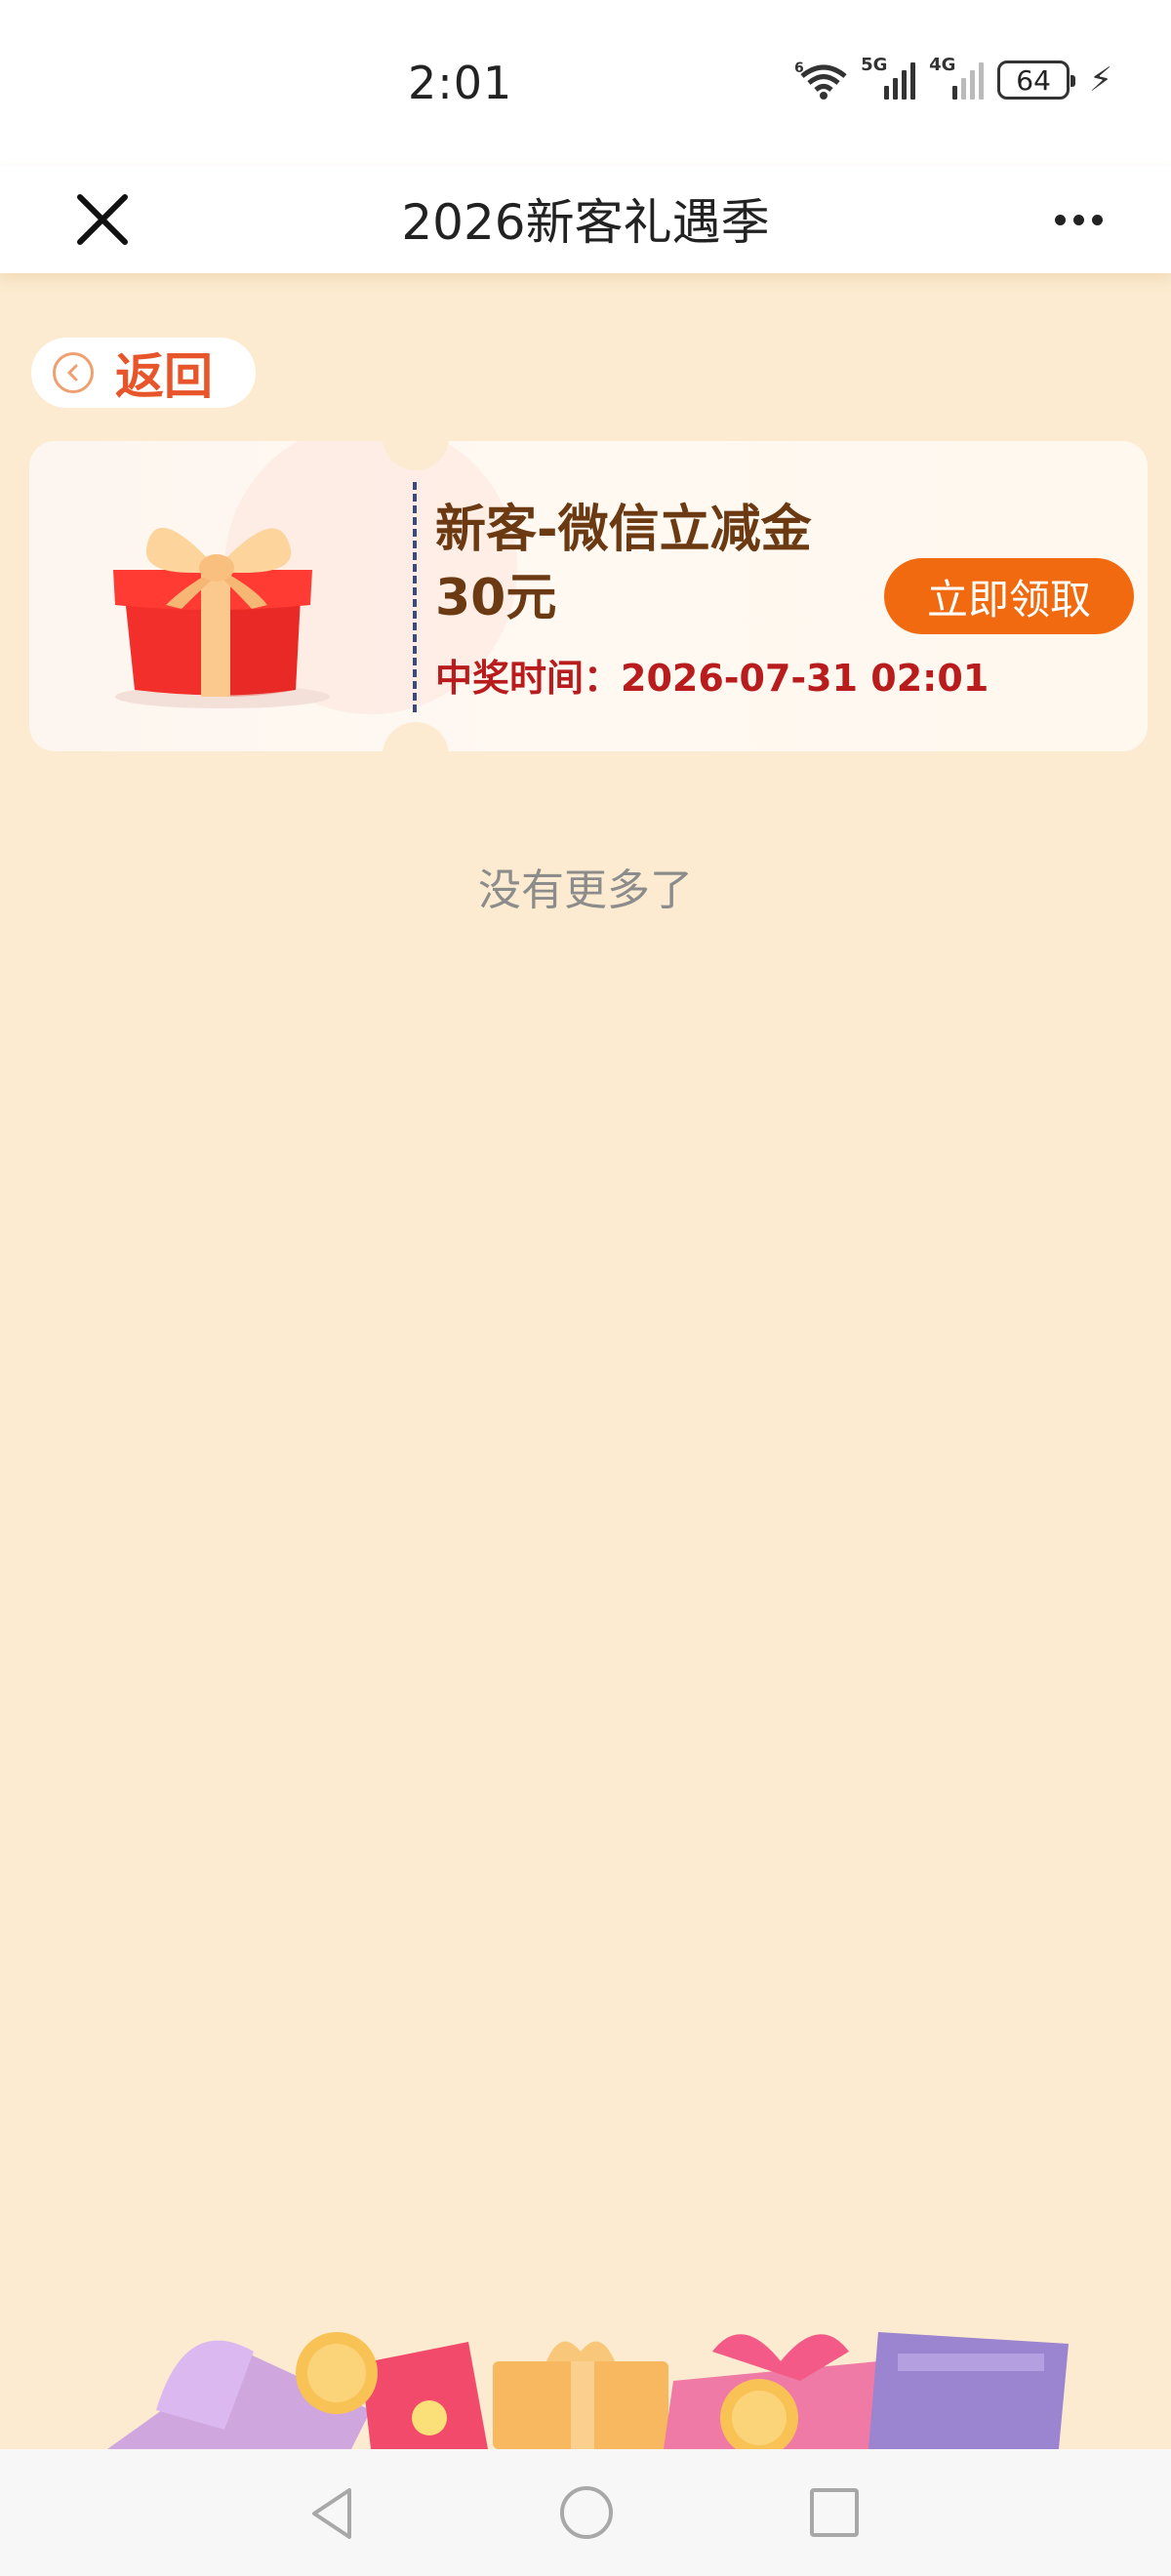  I want to click on coupon-divider, so click(415, 597).